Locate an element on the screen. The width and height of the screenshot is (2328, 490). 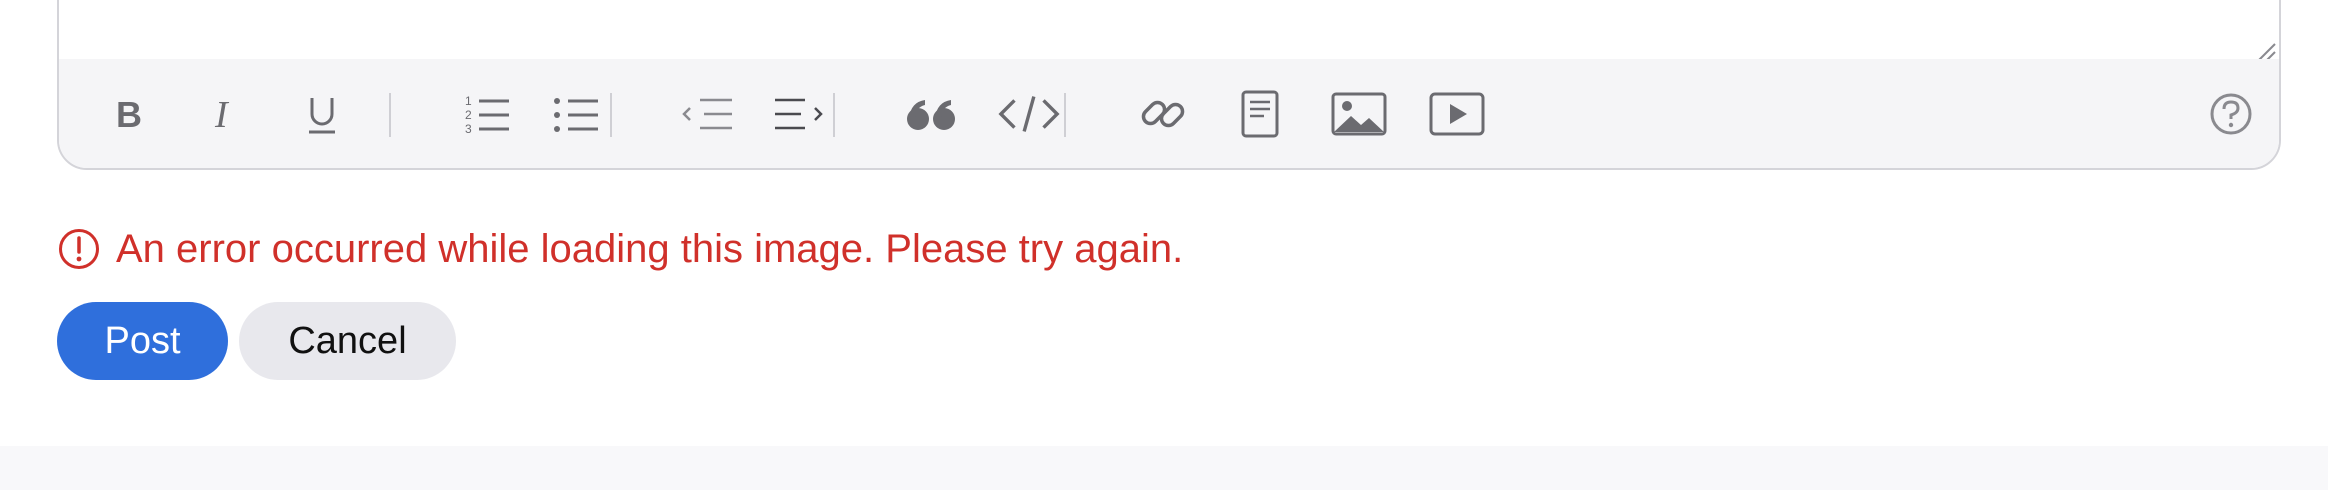
outdent-button is located at coordinates (709, 113).